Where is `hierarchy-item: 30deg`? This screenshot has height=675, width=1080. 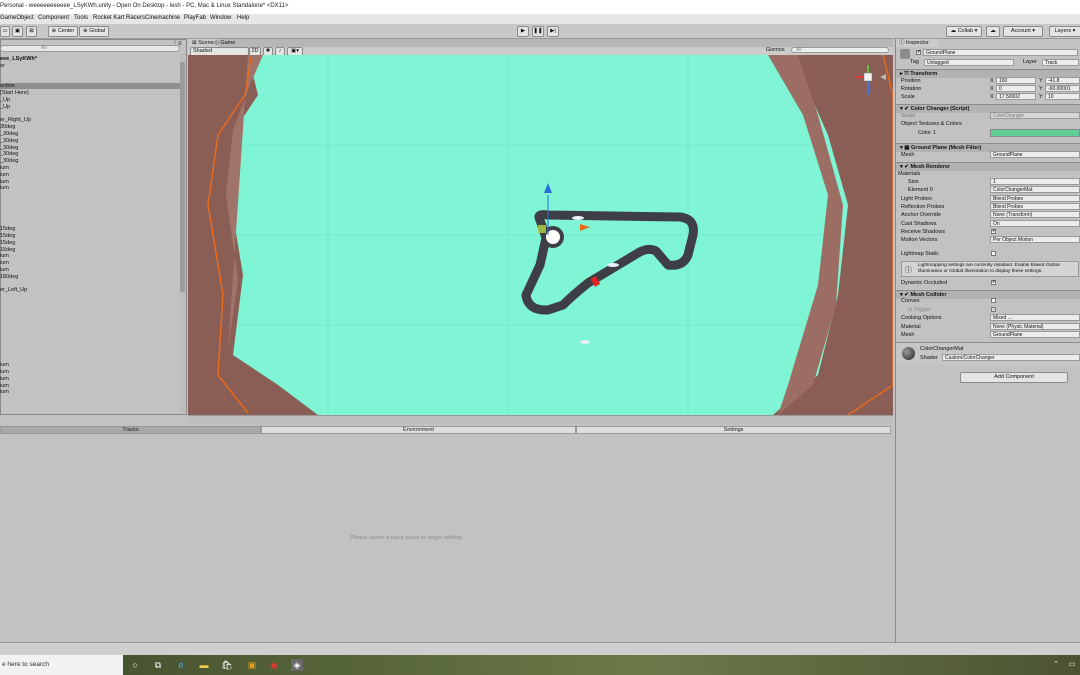 hierarchy-item: 30deg is located at coordinates (7, 127).